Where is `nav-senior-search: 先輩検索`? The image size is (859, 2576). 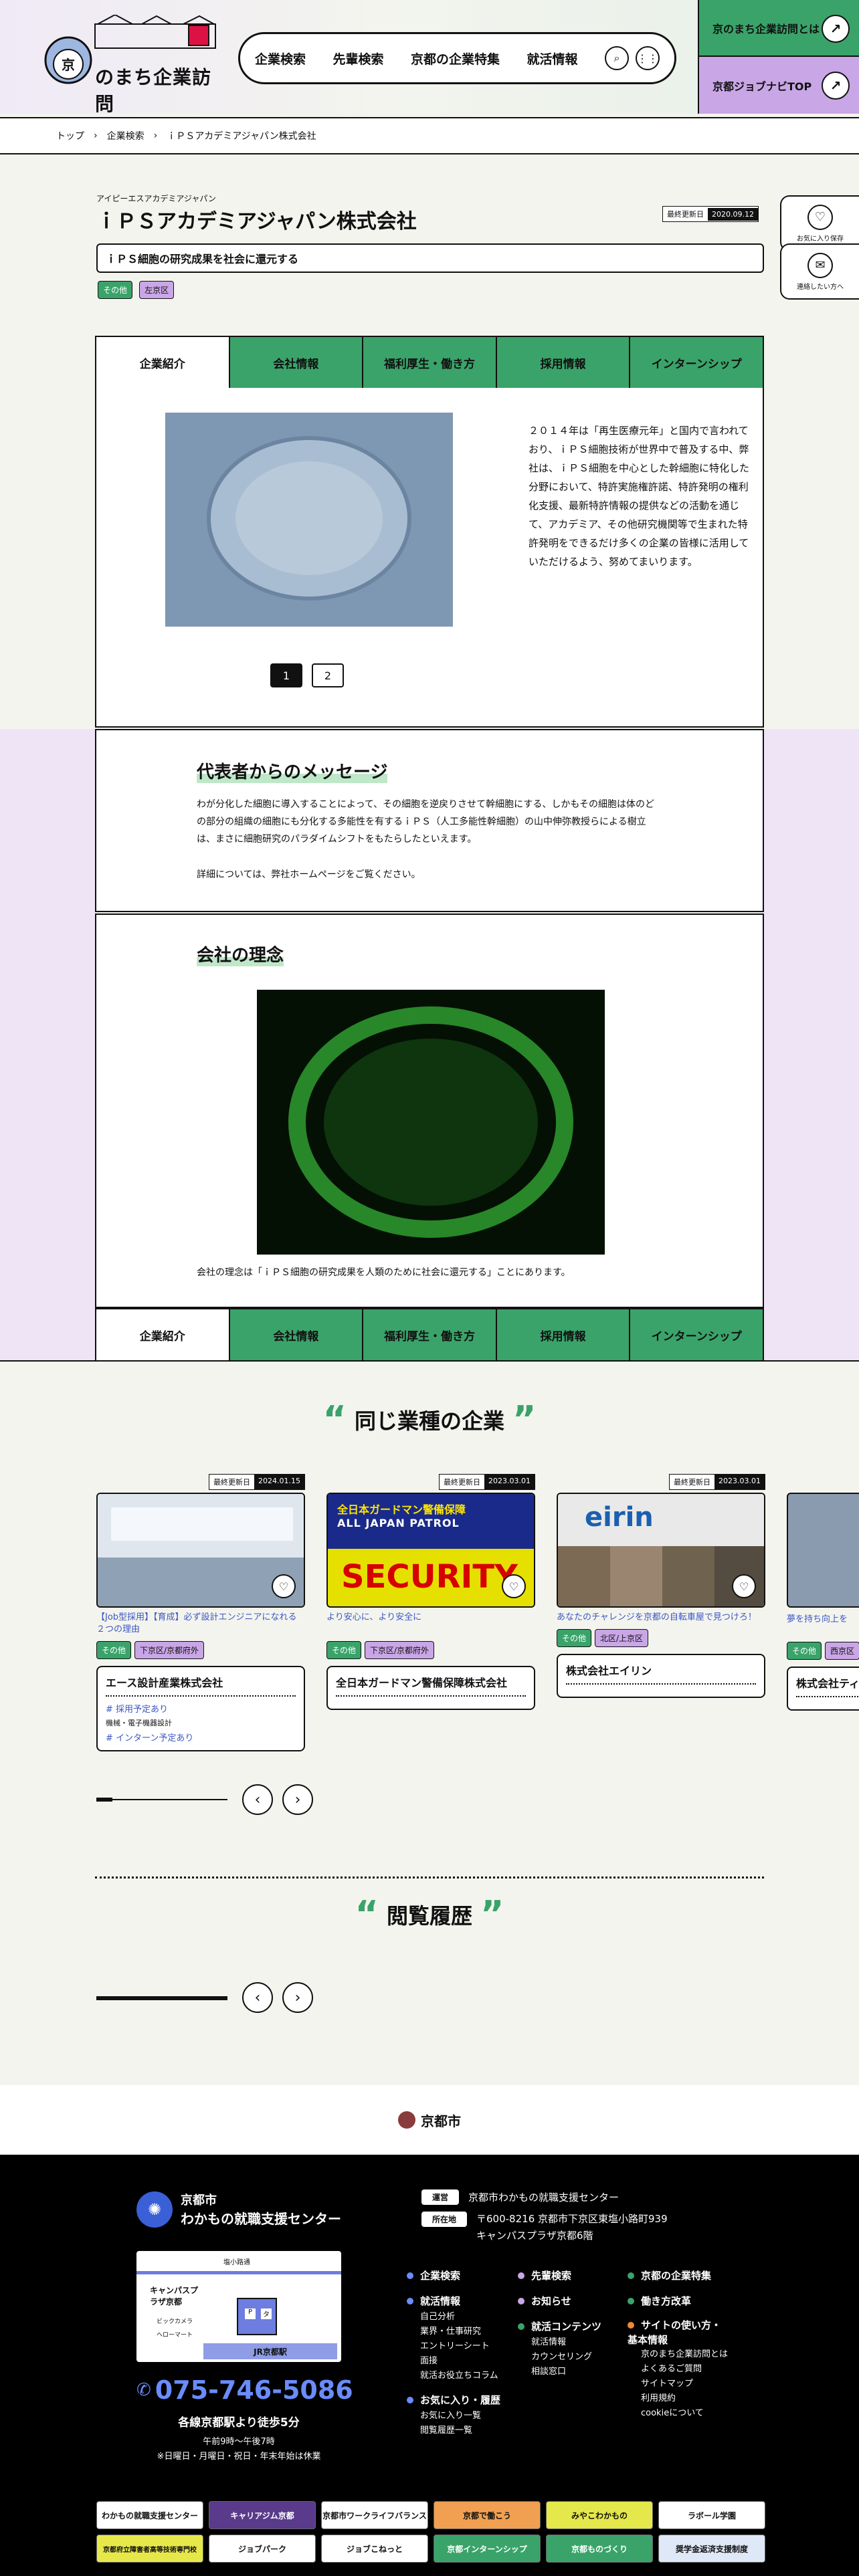 nav-senior-search: 先輩検索 is located at coordinates (358, 59).